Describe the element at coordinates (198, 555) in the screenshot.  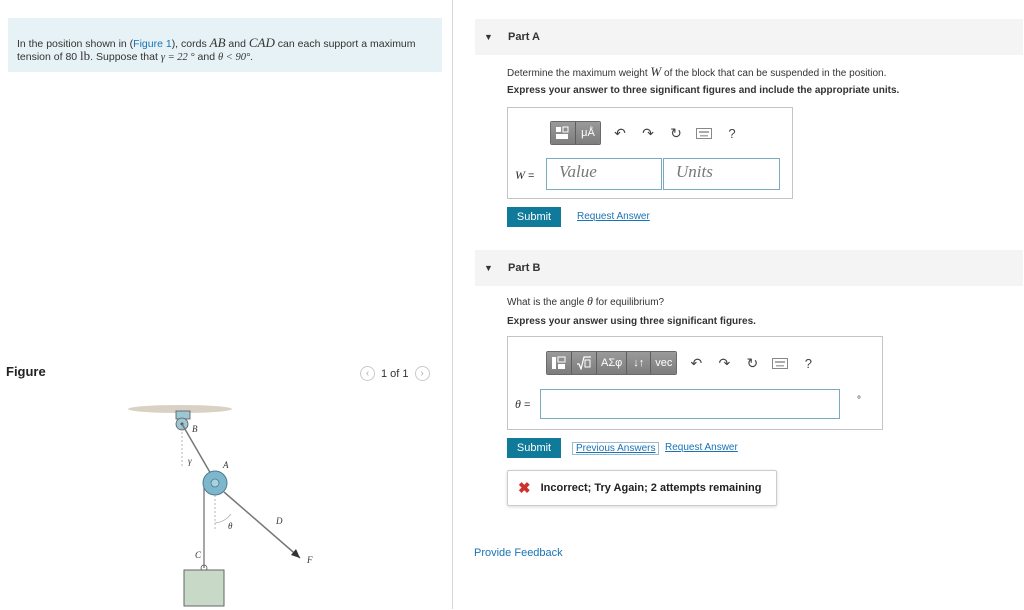
I see `label-c: C` at that location.